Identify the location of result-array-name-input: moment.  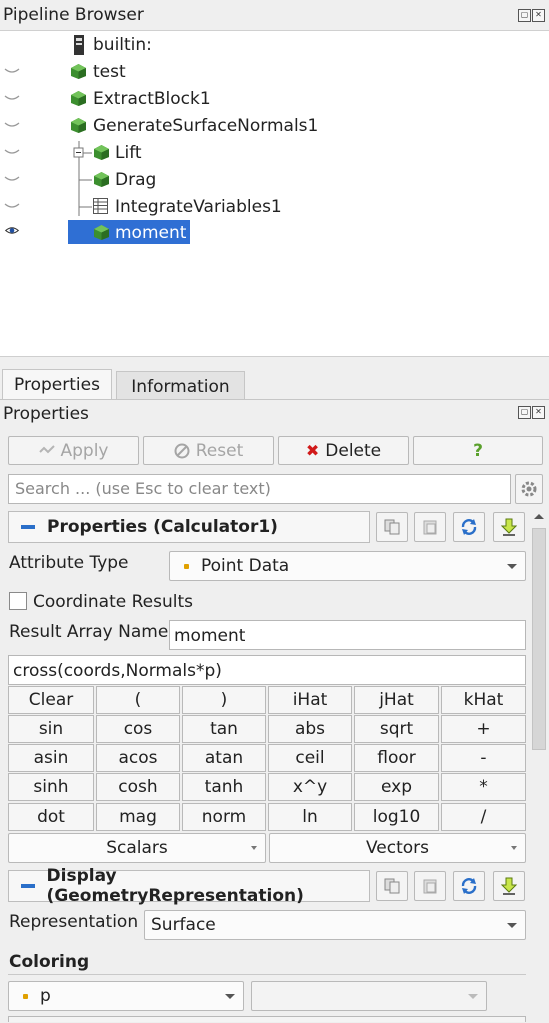
(347, 635).